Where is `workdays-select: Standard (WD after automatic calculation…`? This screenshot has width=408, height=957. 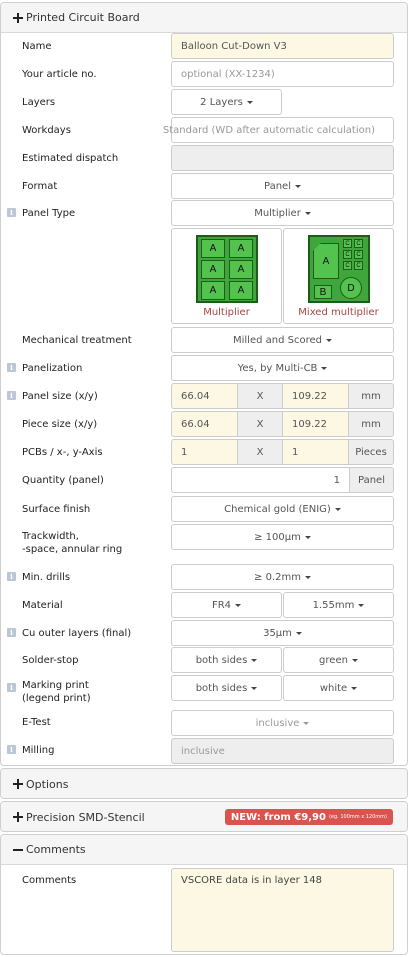
workdays-select: Standard (WD after automatic calculation… is located at coordinates (278, 130).